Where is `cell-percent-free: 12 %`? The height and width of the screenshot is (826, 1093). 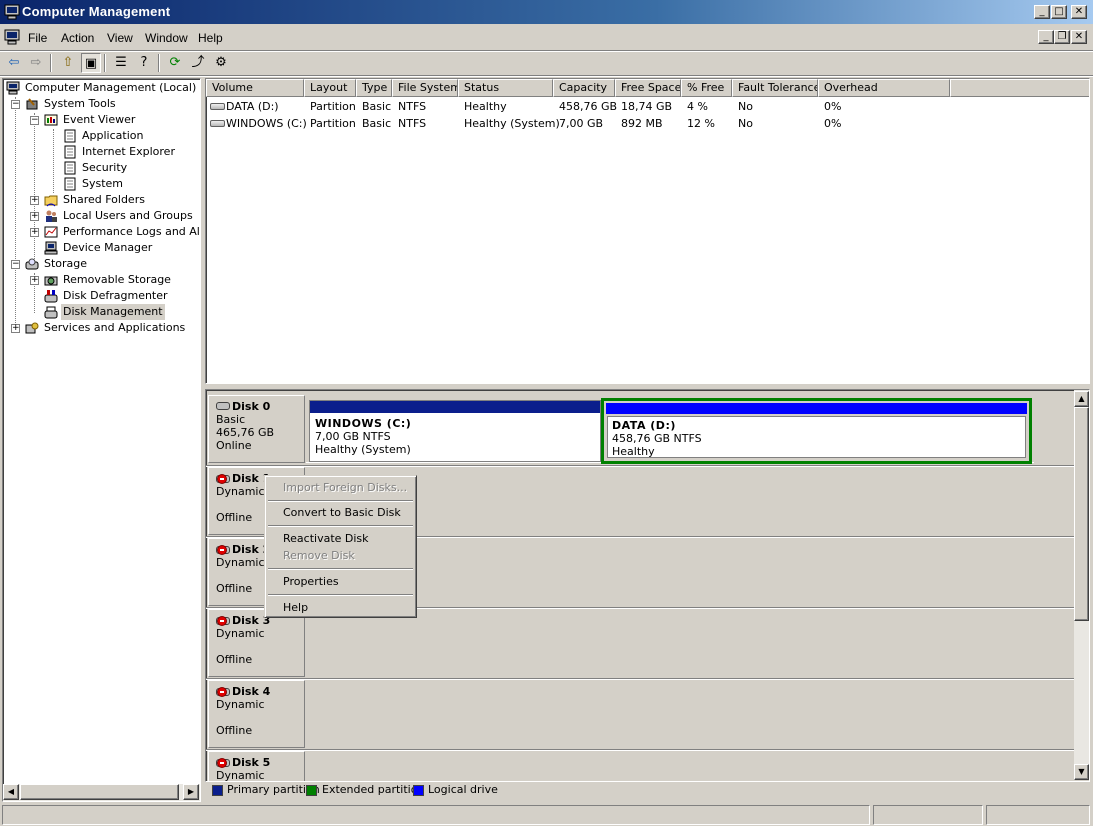 cell-percent-free: 12 % is located at coordinates (701, 123).